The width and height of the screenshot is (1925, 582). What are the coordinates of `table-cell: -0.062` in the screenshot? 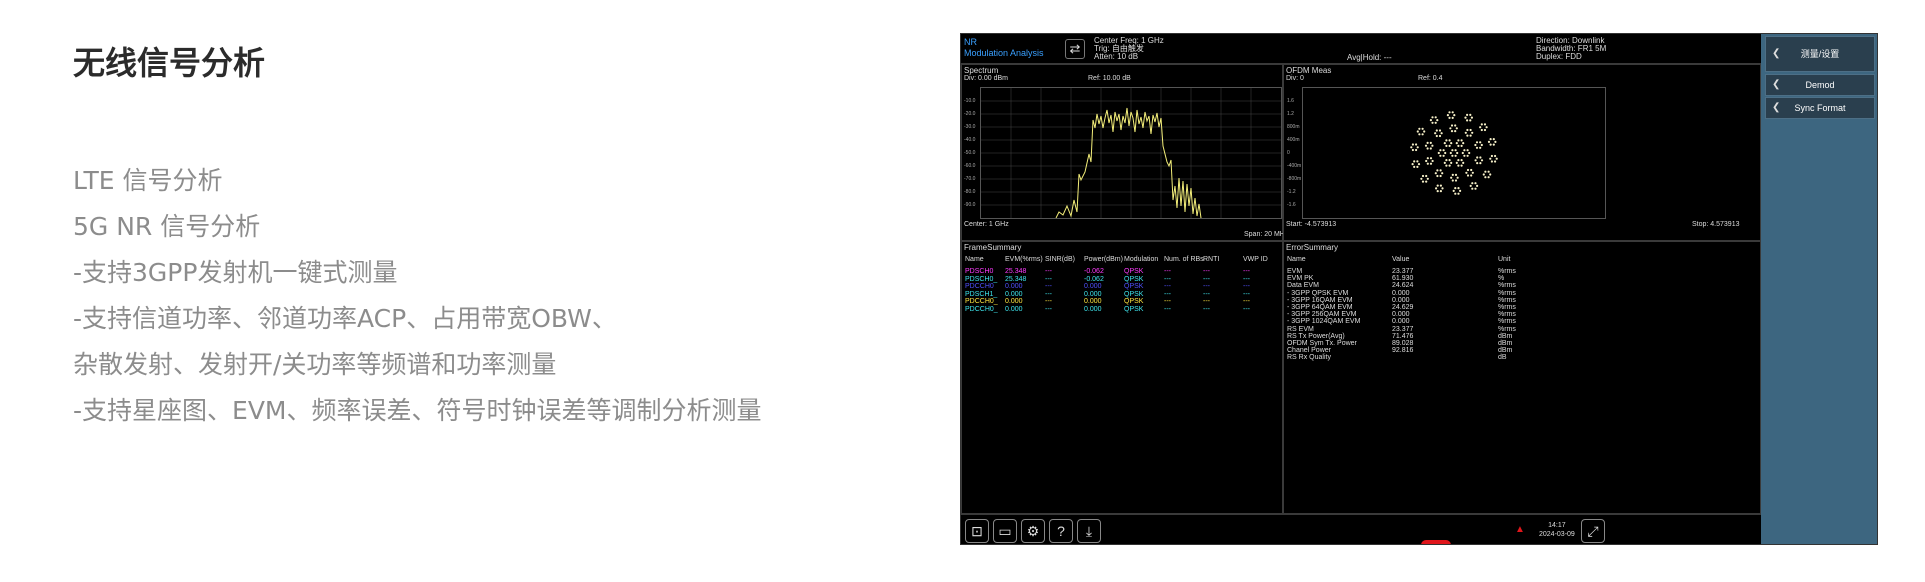 It's located at (1094, 271).